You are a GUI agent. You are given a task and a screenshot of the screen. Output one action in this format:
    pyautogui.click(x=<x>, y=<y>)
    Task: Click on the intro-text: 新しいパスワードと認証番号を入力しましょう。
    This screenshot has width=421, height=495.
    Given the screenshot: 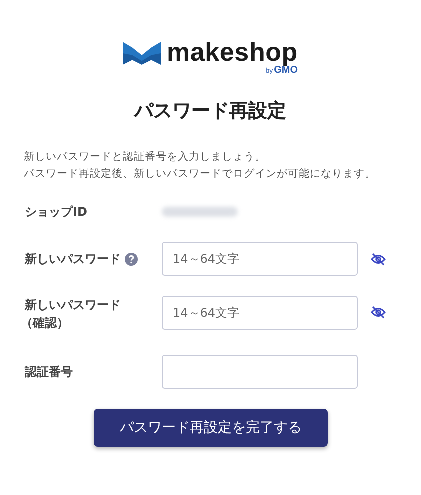 What is the action you would take?
    pyautogui.click(x=145, y=157)
    